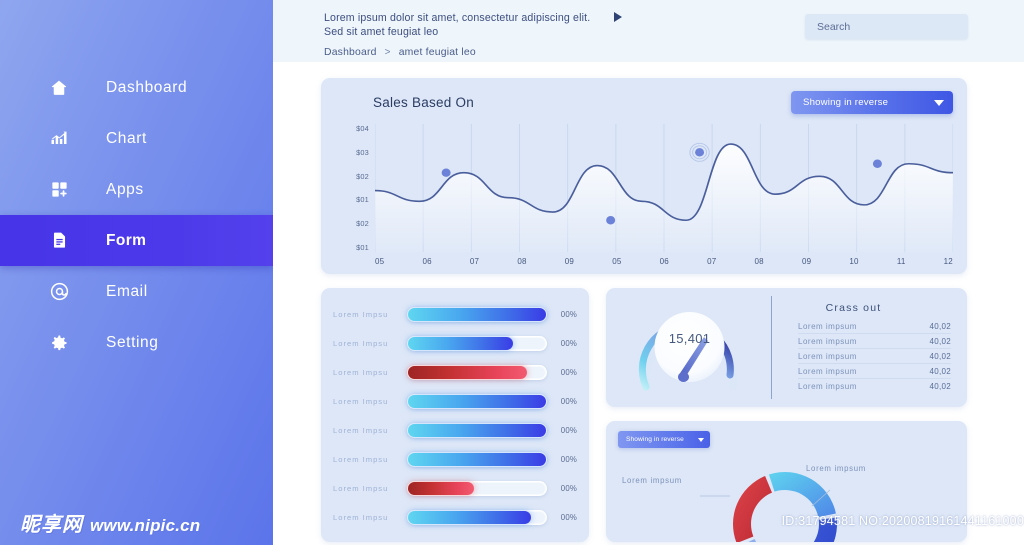 This screenshot has height=545, width=1024. I want to click on gauge-svg, so click(687, 351).